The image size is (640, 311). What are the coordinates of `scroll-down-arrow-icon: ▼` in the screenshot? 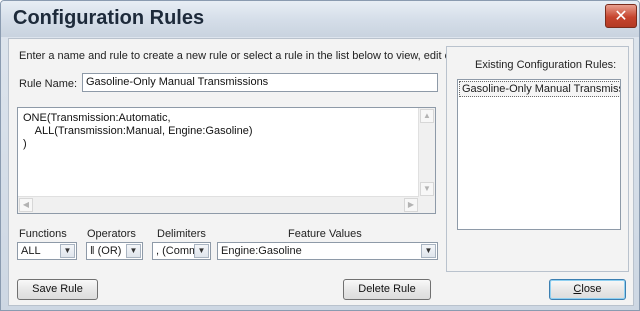 It's located at (427, 189).